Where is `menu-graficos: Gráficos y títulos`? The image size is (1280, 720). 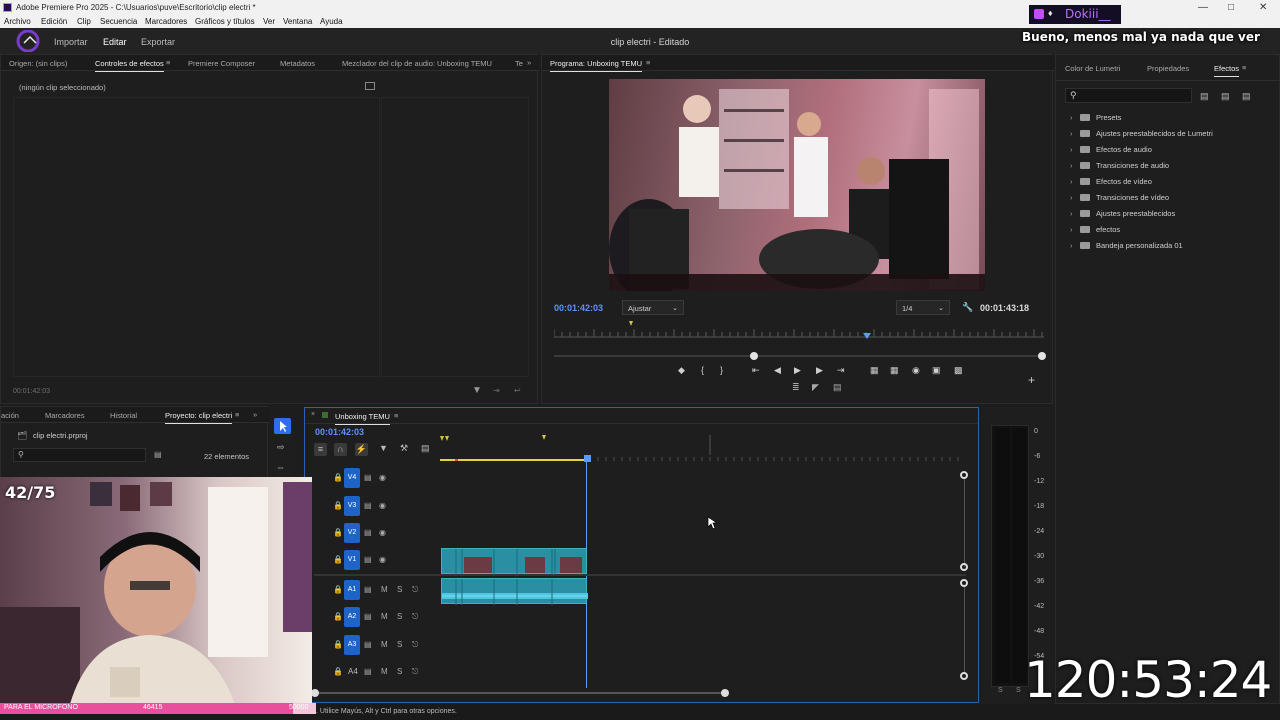
menu-graficos: Gráficos y títulos is located at coordinates (225, 21).